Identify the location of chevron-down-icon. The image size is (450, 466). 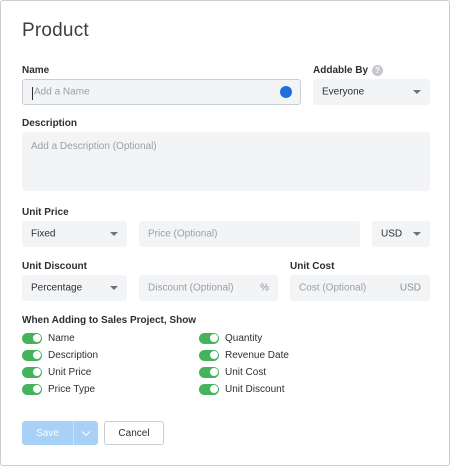
(86, 432).